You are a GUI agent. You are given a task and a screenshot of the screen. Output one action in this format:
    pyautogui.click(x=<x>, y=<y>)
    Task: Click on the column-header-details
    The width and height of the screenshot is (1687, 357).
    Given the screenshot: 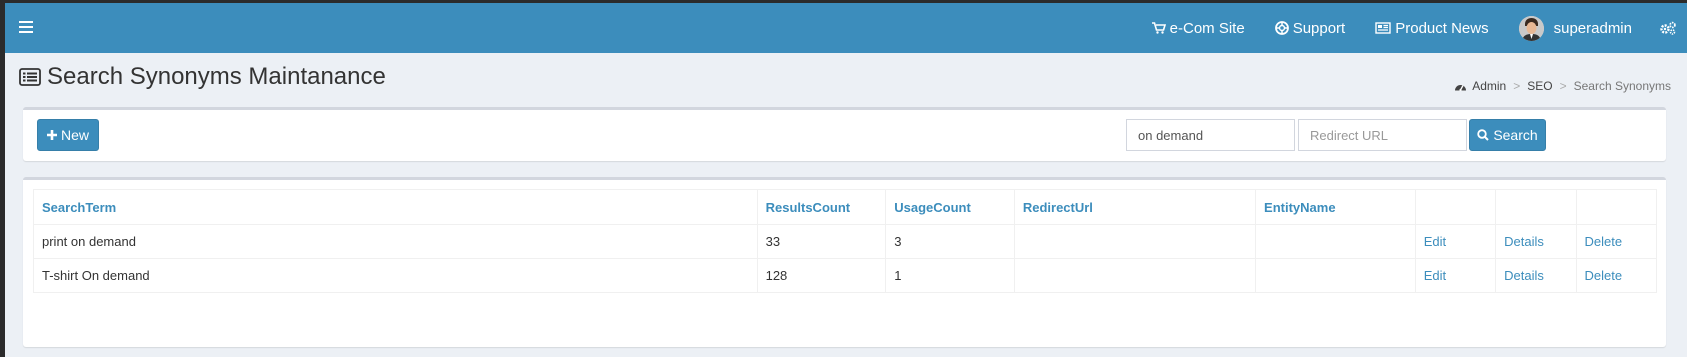 What is the action you would take?
    pyautogui.click(x=1536, y=207)
    